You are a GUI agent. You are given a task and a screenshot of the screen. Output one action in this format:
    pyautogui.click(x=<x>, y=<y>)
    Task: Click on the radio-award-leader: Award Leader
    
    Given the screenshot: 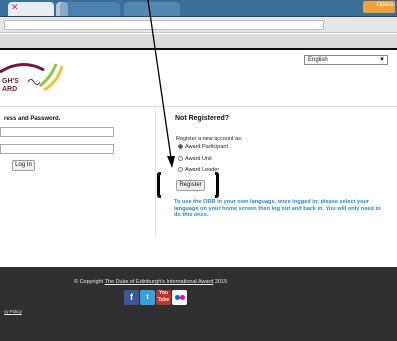 What is the action you would take?
    pyautogui.click(x=198, y=171)
    